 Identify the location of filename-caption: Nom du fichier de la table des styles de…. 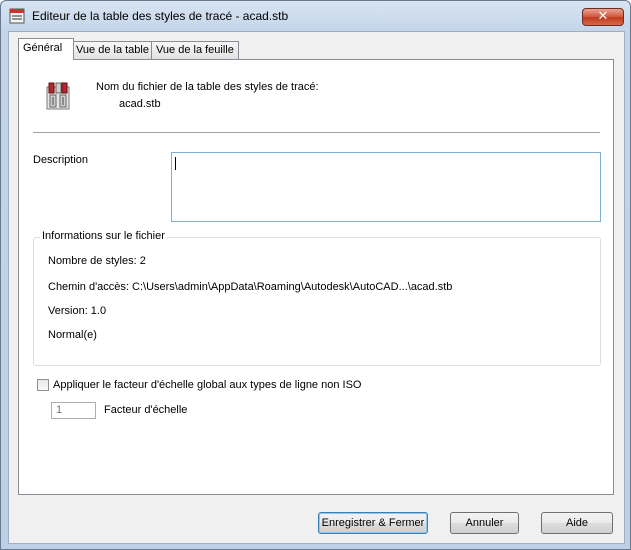
(207, 87).